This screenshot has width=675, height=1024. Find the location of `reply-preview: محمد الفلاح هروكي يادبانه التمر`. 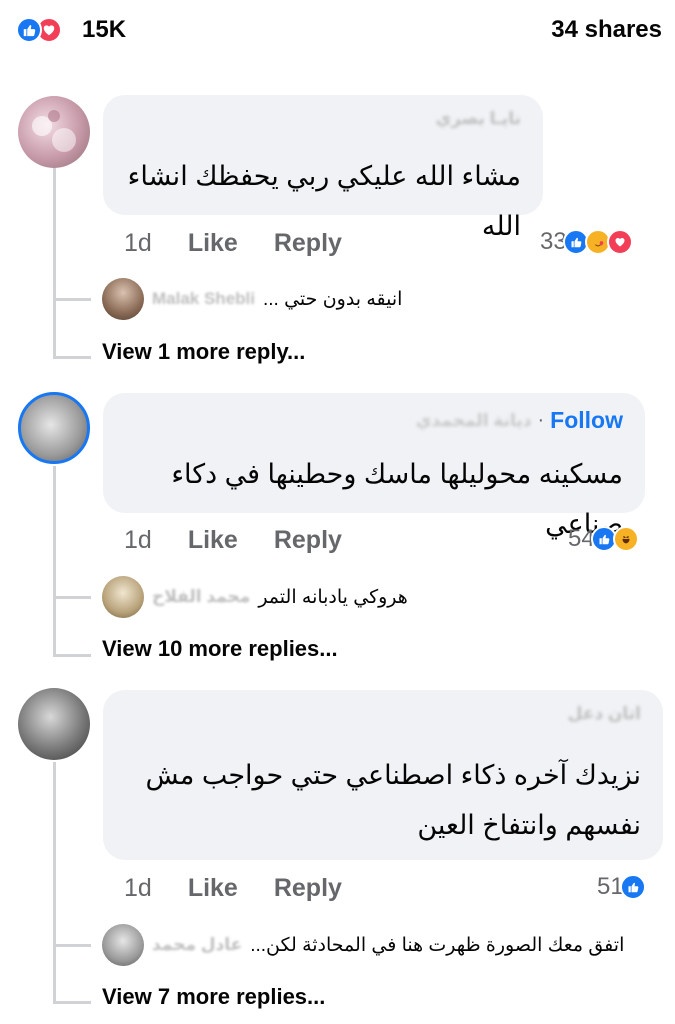

reply-preview: محمد الفلاح هروكي يادبانه التمر is located at coordinates (255, 597).